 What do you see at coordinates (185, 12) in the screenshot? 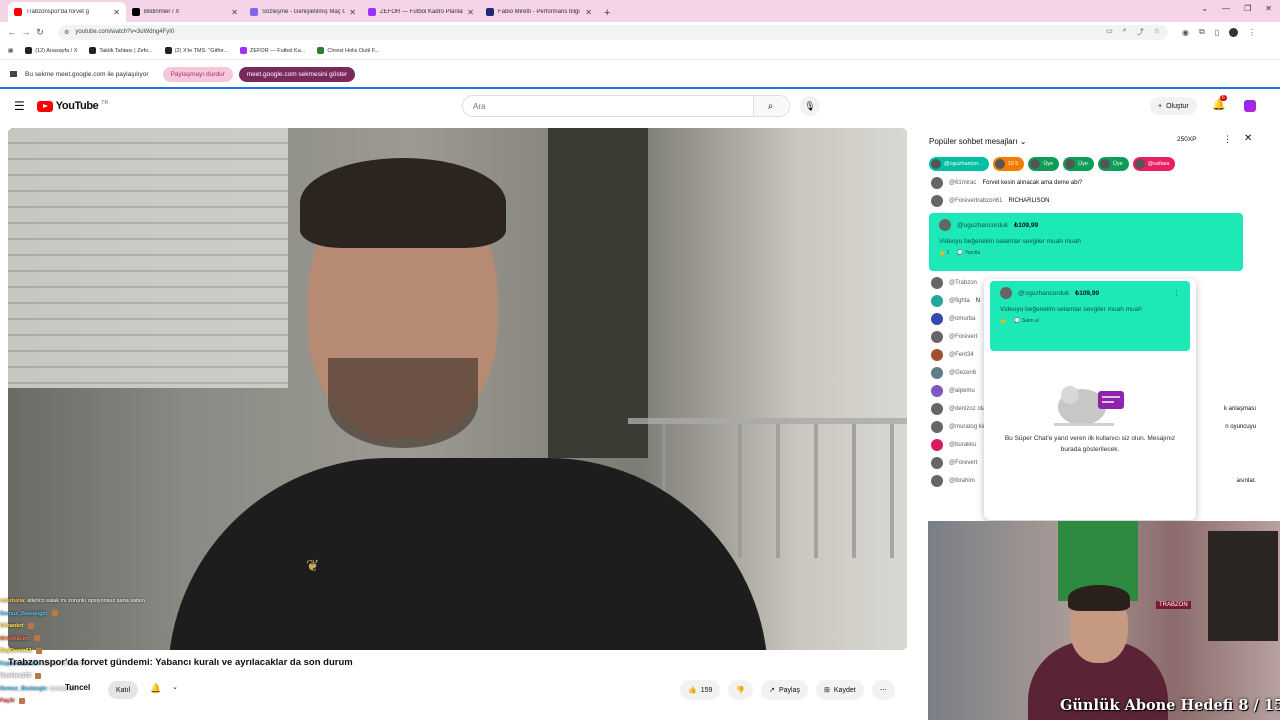
I see `browser-tab: Bildirimler / X ✕` at bounding box center [185, 12].